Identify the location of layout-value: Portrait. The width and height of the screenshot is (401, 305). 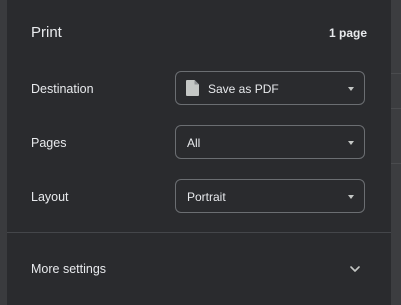
(206, 197).